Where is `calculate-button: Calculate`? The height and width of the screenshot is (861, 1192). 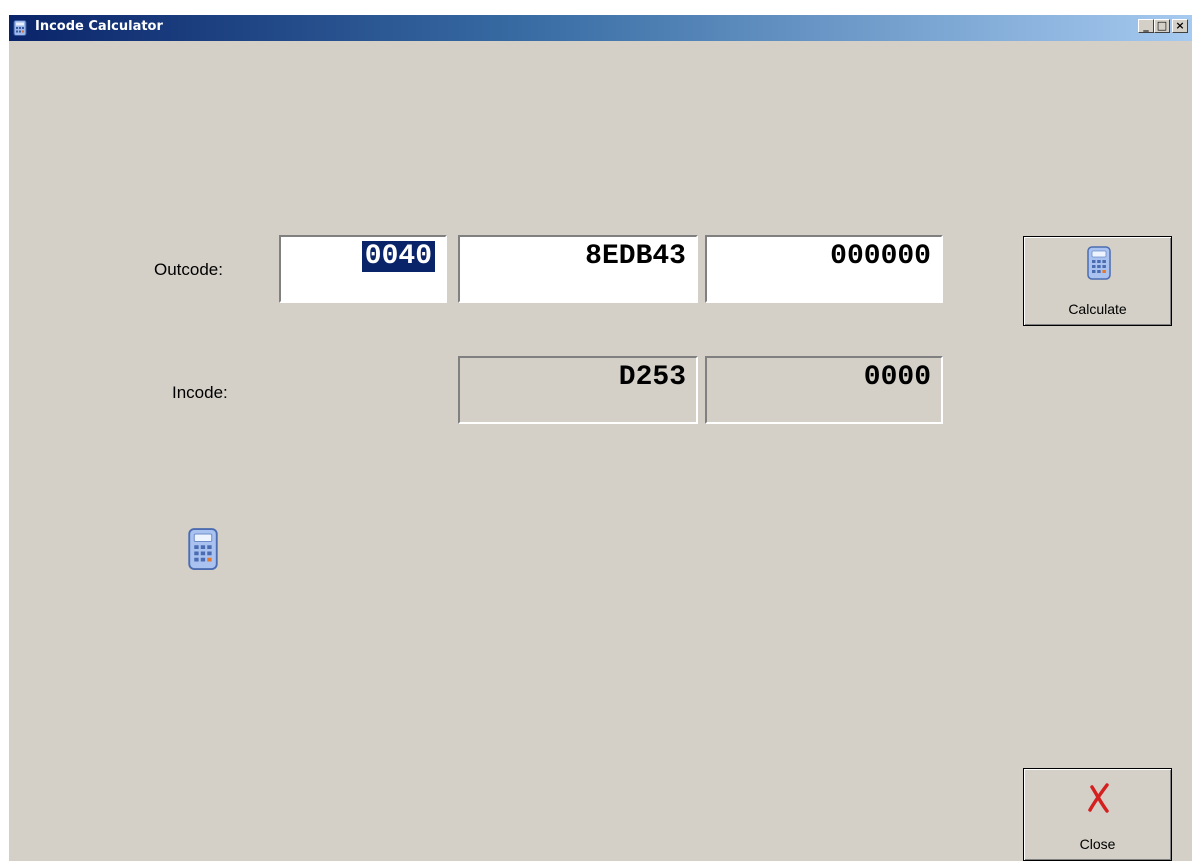 calculate-button: Calculate is located at coordinates (1097, 281).